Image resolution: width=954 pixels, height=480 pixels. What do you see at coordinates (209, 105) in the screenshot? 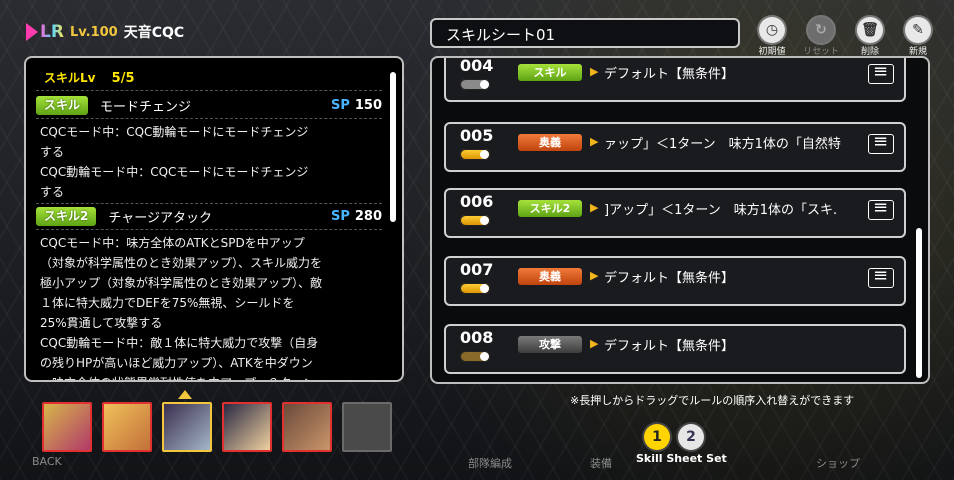
I see `skill-row-1: スキル モードチェンジ SP 150` at bounding box center [209, 105].